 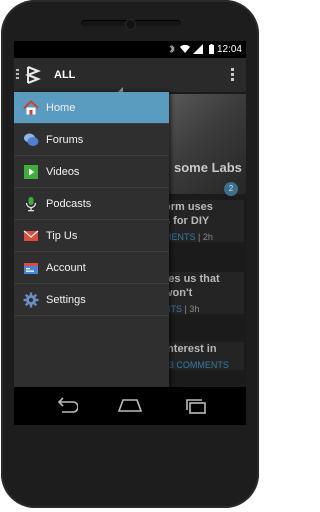 I want to click on app-logo-icon, so click(x=33, y=75).